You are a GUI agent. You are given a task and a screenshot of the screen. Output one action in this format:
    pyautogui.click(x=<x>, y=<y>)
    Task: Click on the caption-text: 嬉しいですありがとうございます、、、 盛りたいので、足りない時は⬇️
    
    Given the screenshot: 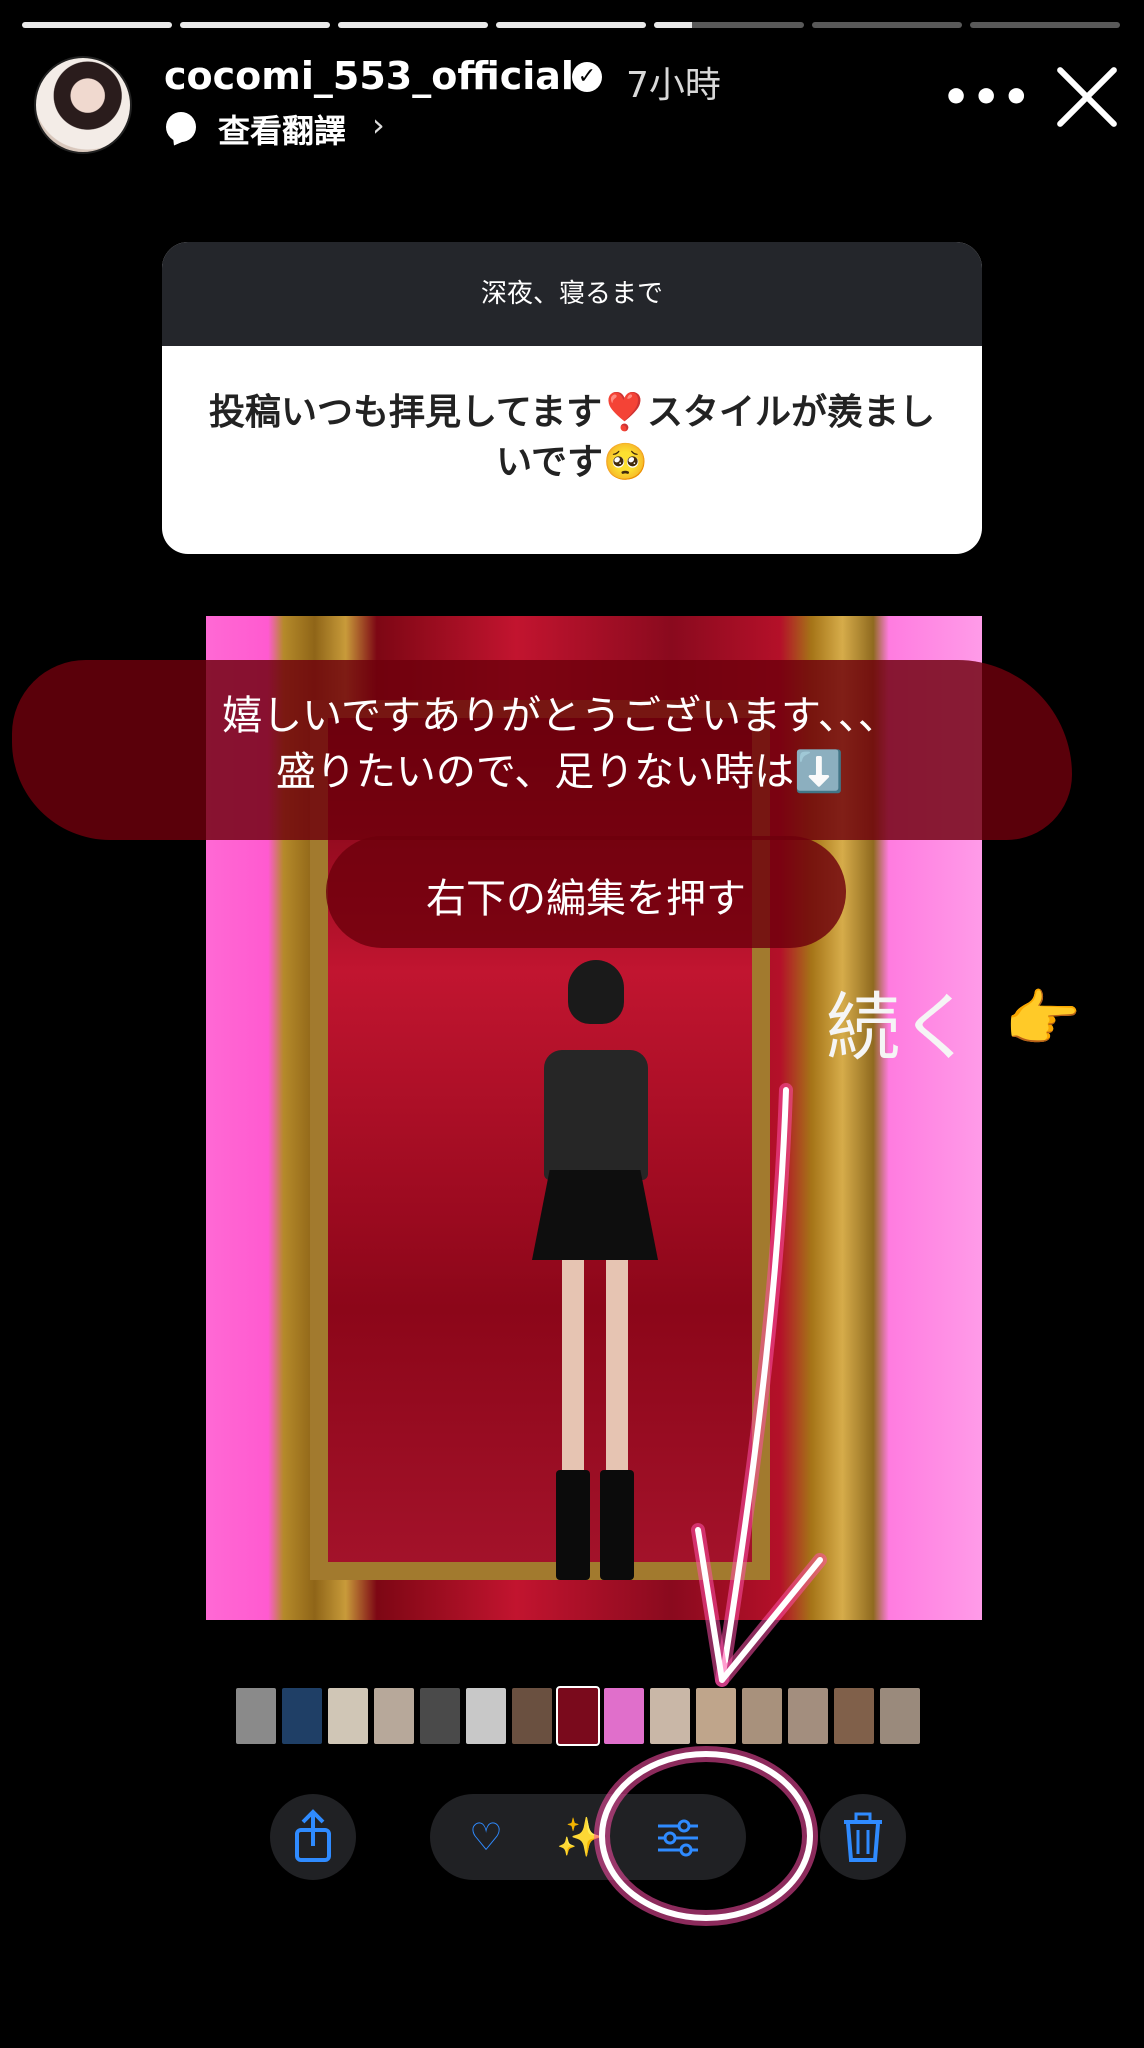 What is the action you would take?
    pyautogui.click(x=560, y=744)
    